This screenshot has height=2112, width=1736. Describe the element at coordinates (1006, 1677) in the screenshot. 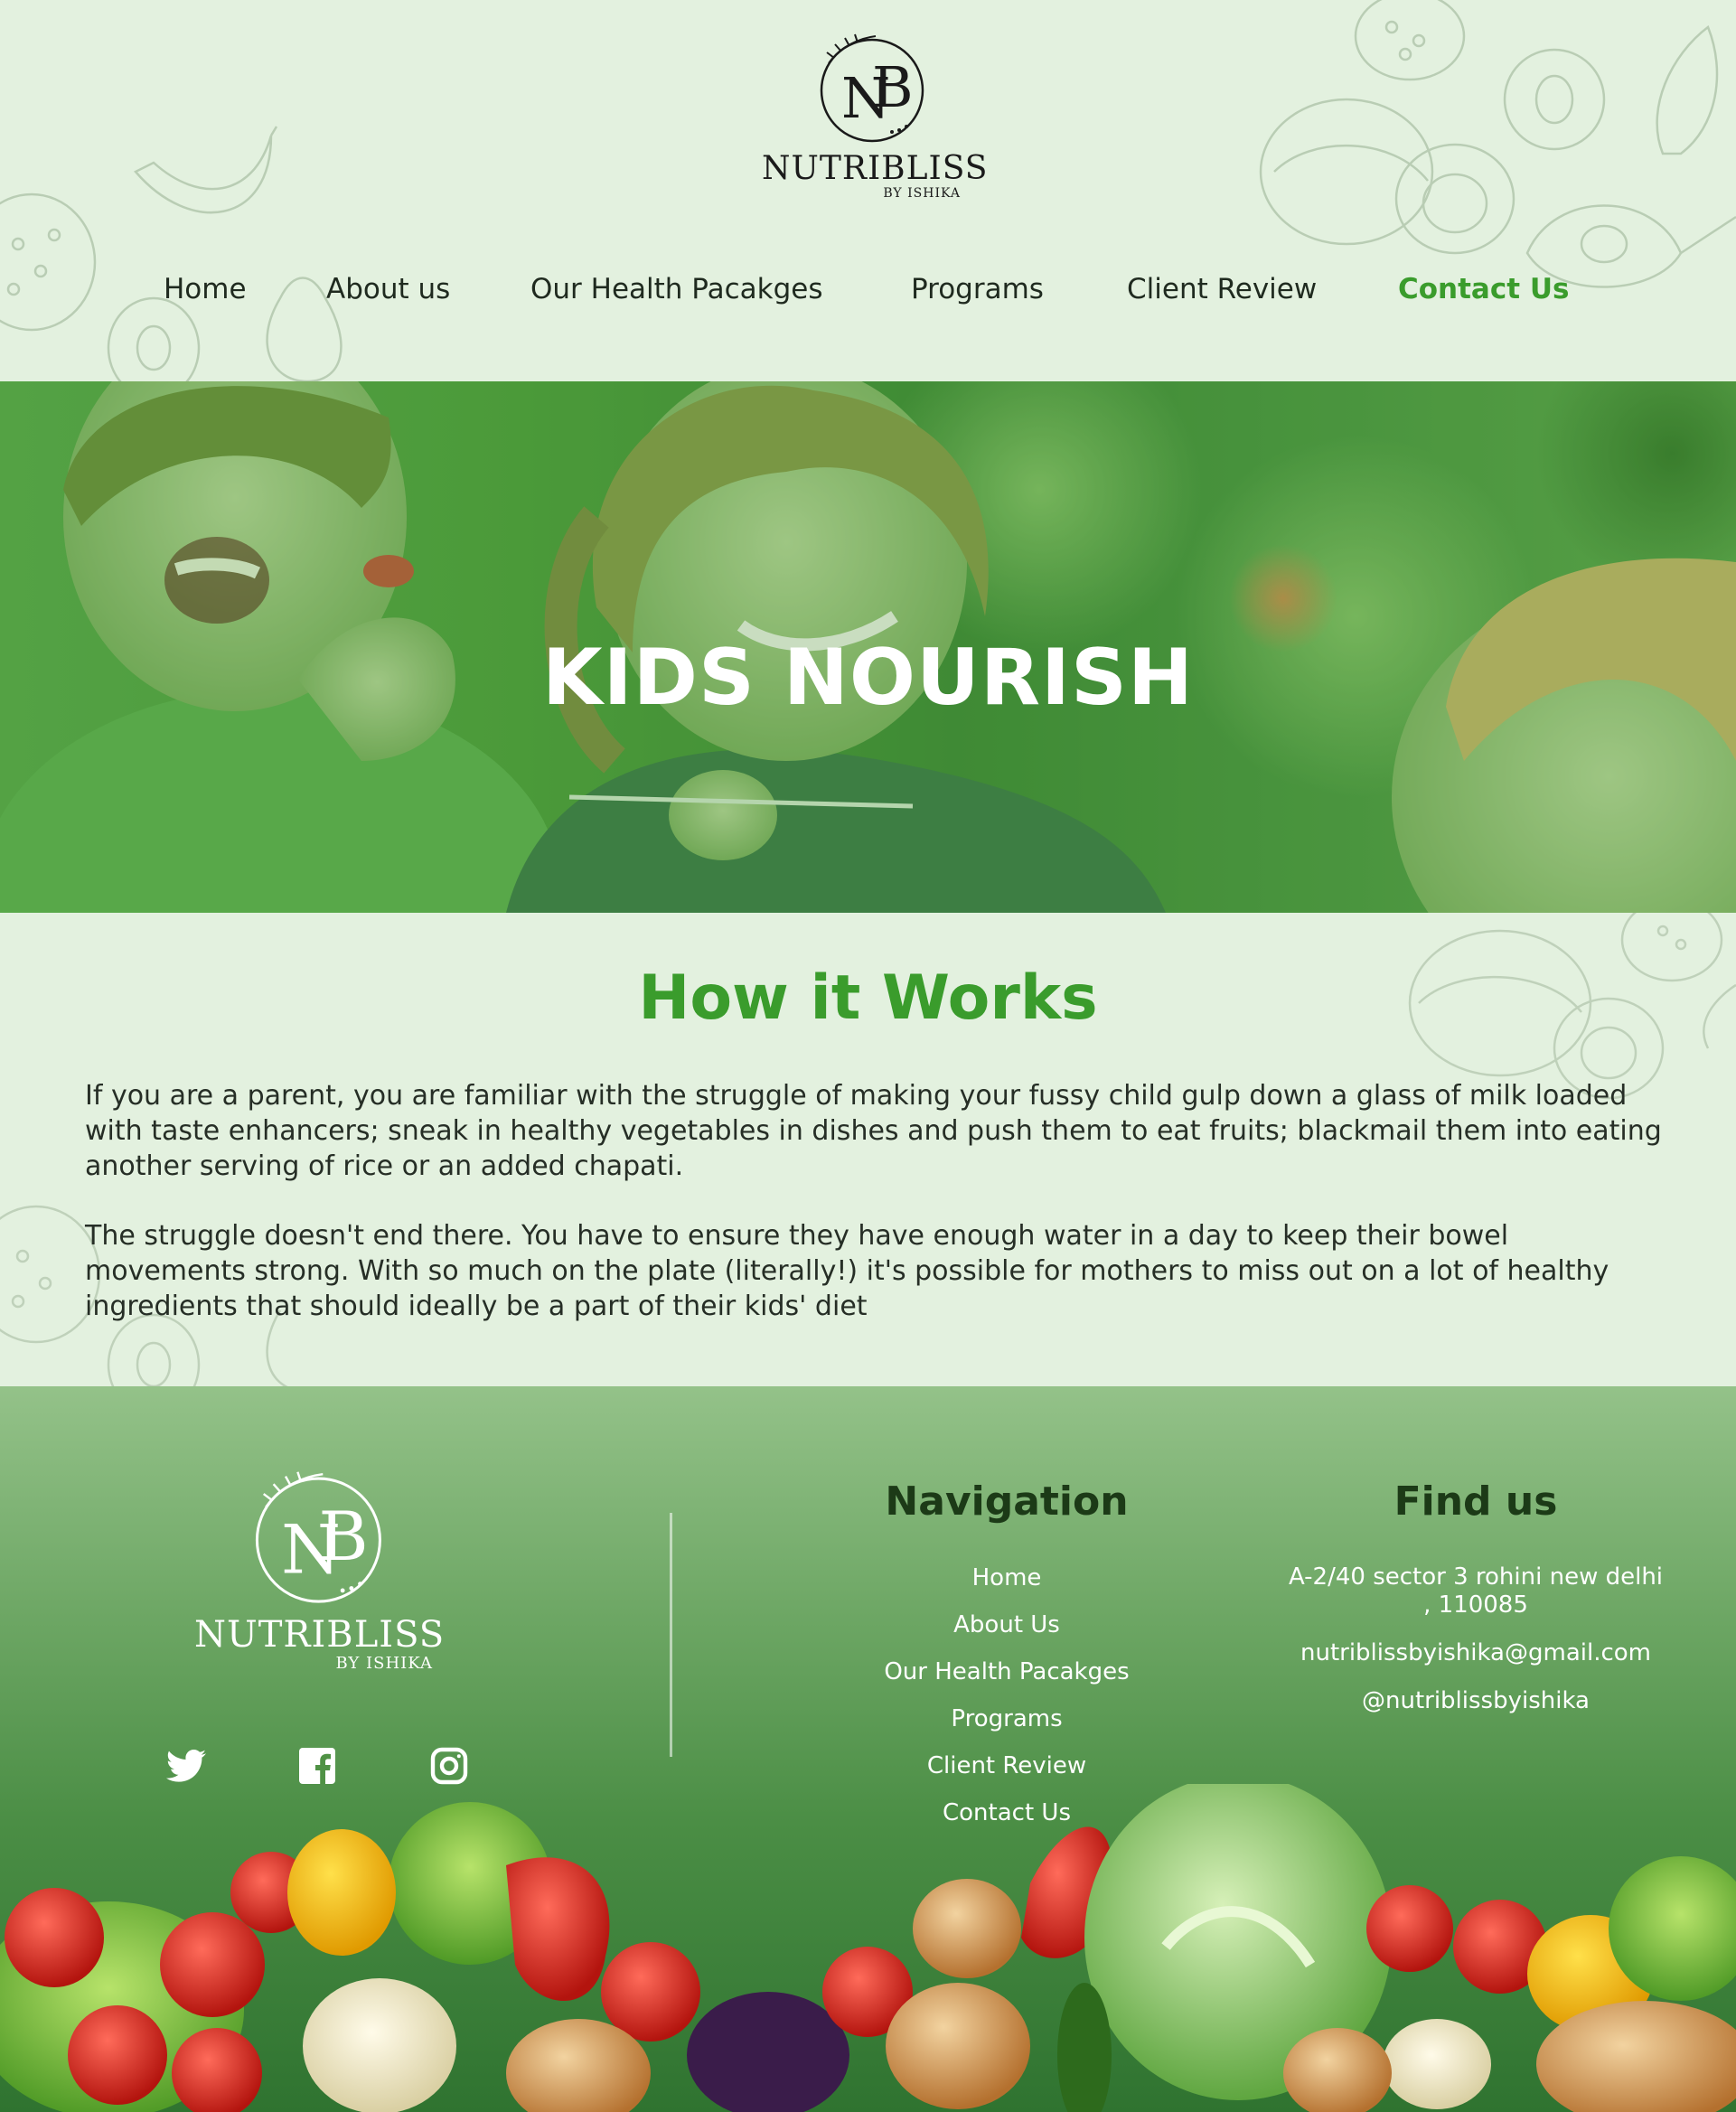

I see `footer-nav-health-packages: Our Health Pacakges` at that location.